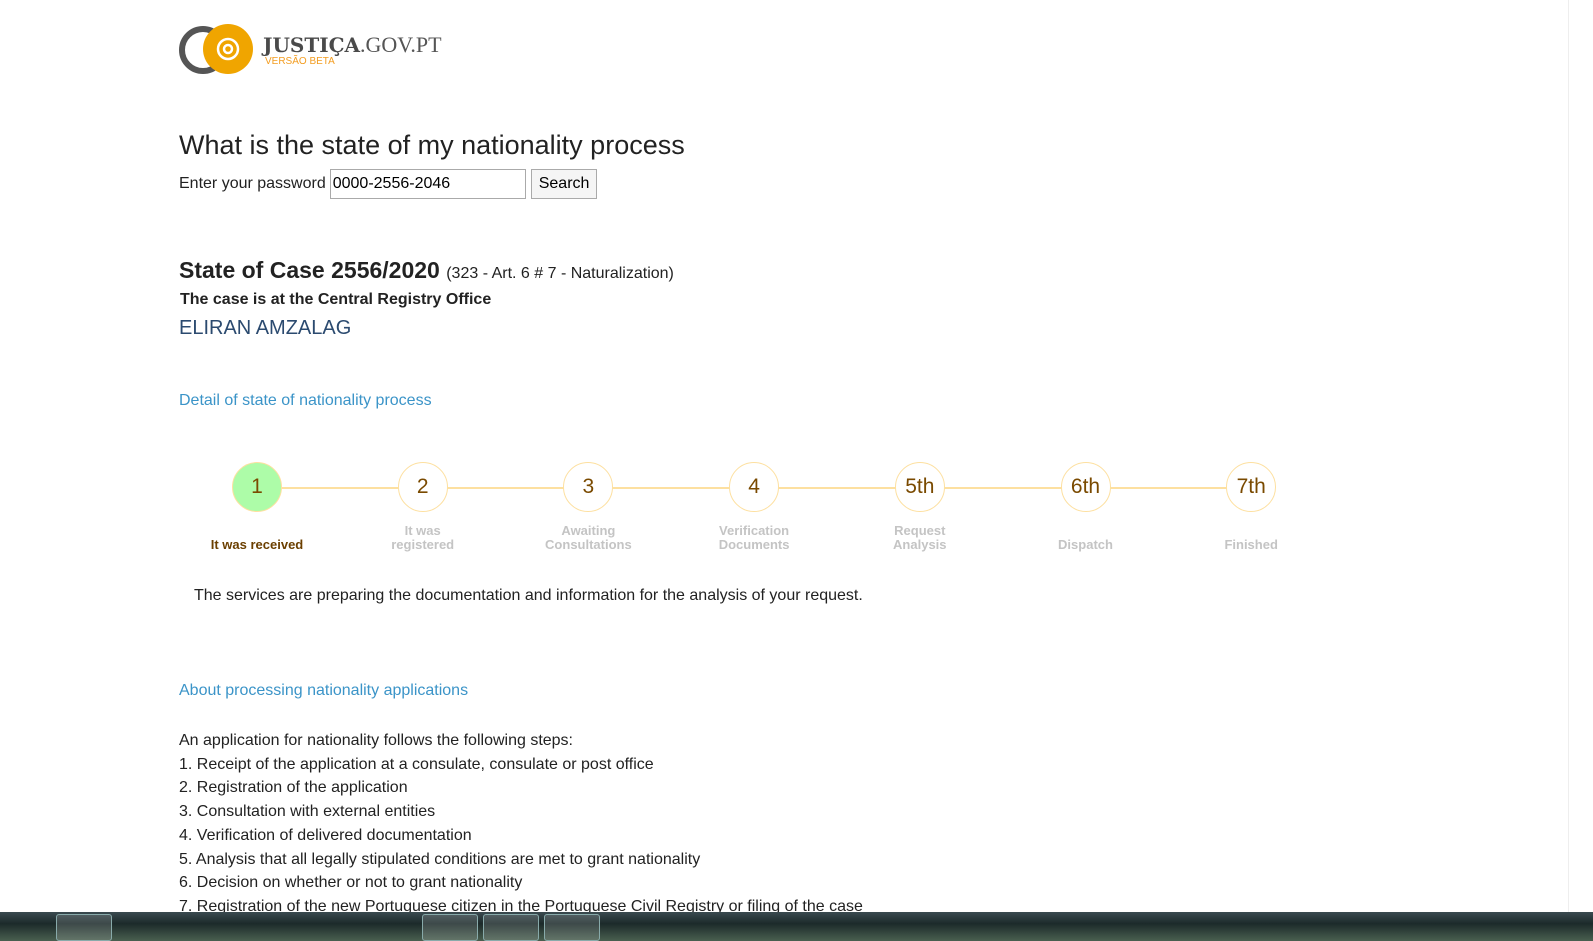 Image resolution: width=1593 pixels, height=941 pixels. What do you see at coordinates (1085, 544) in the screenshot?
I see `step-label-text: Dispatch` at bounding box center [1085, 544].